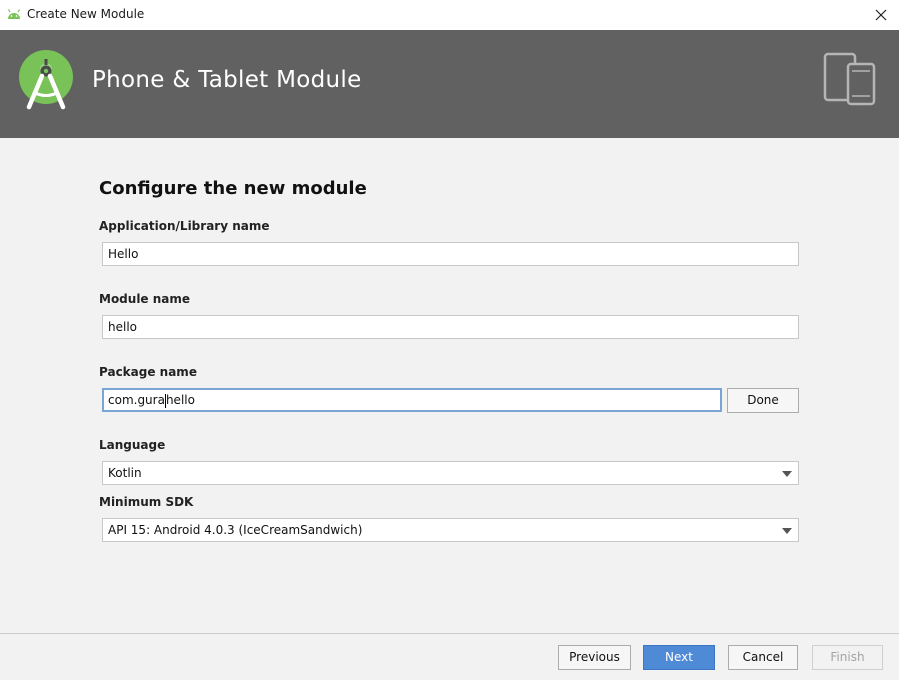 This screenshot has height=680, width=899. What do you see at coordinates (122, 327) in the screenshot?
I see `module-name-value: hello` at bounding box center [122, 327].